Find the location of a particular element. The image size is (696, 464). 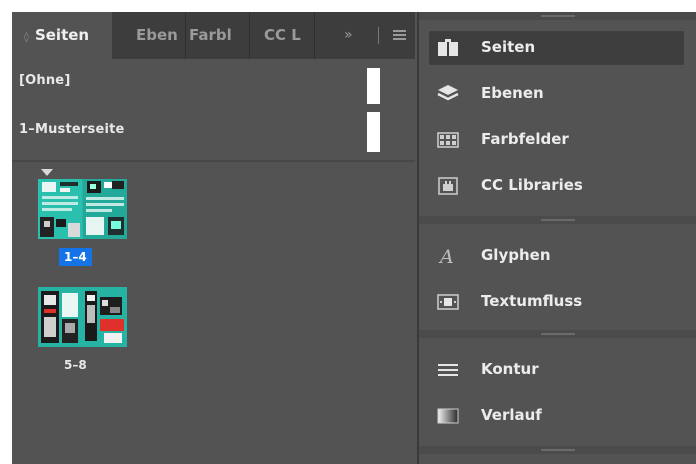

stroke-icon is located at coordinates (448, 370).